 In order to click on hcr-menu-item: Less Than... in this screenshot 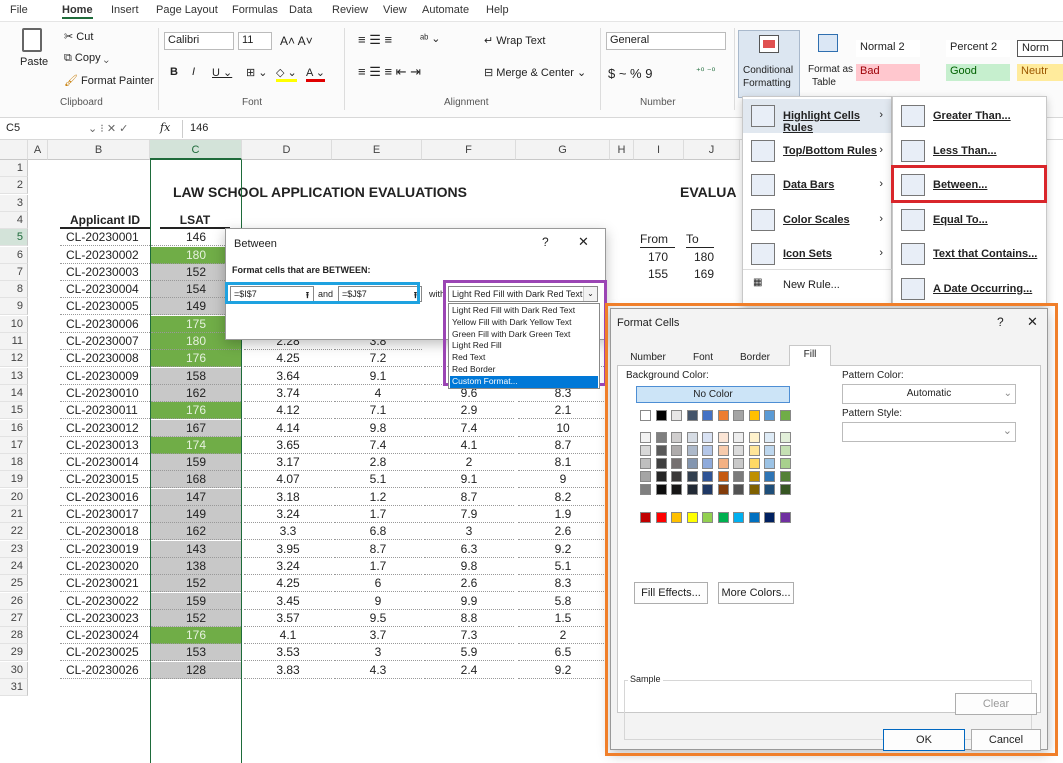, I will do `click(969, 151)`.